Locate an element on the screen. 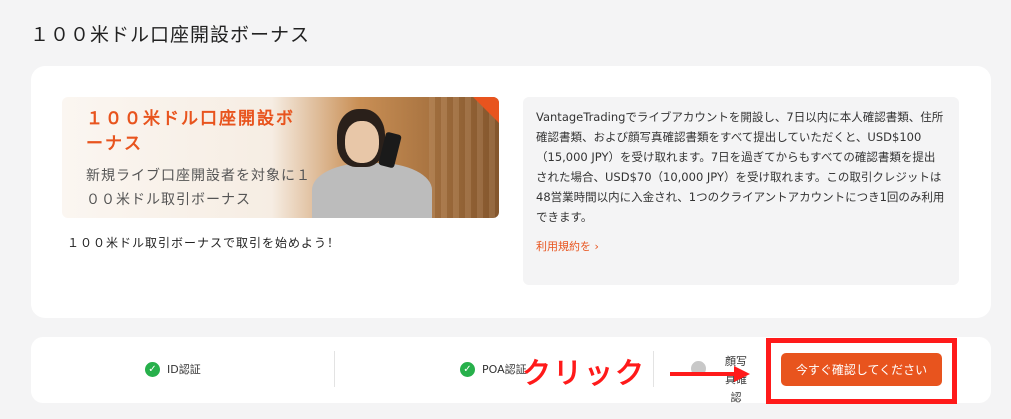 The height and width of the screenshot is (419, 1011). banner-person-image is located at coordinates (372, 161).